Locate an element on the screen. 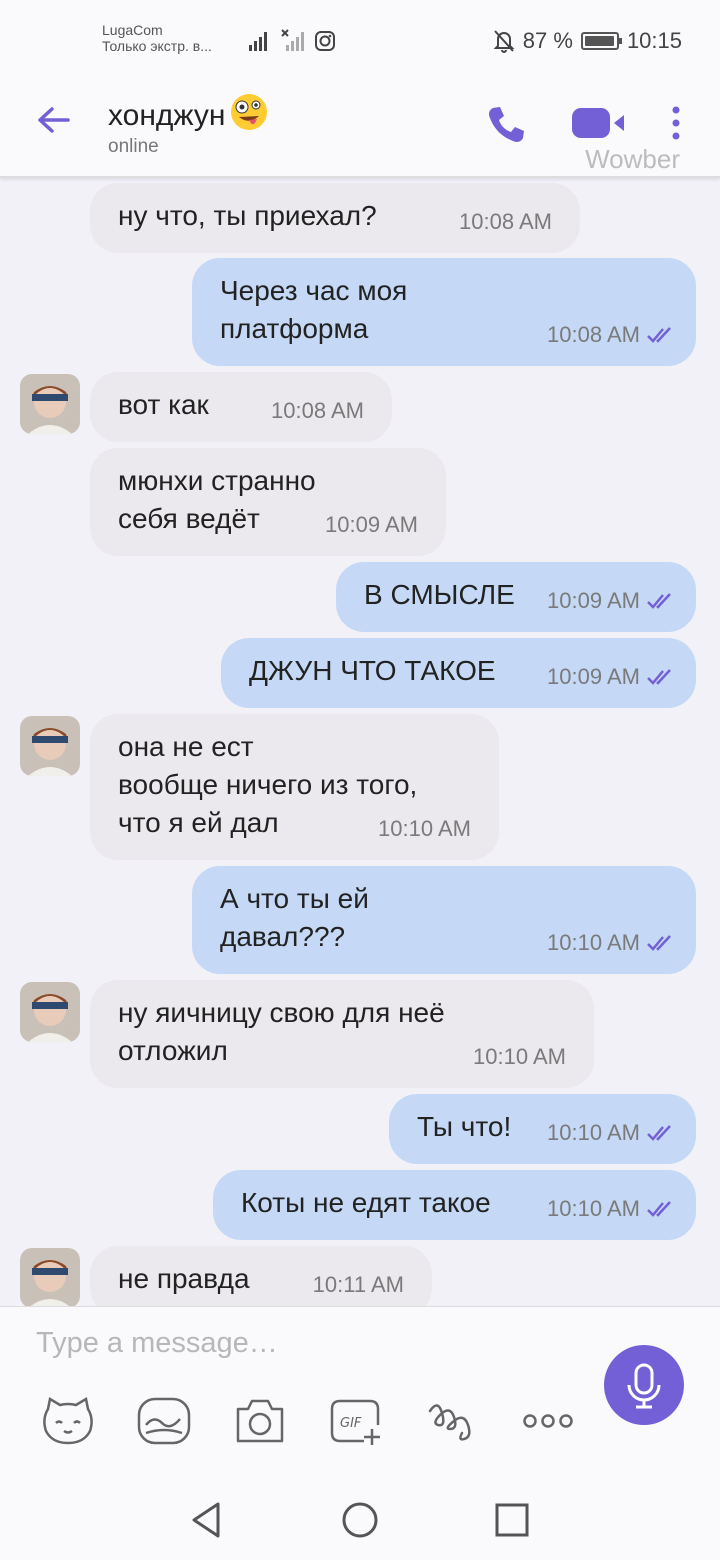 The image size is (720, 1560). signal-no-sim-icon is located at coordinates (292, 40).